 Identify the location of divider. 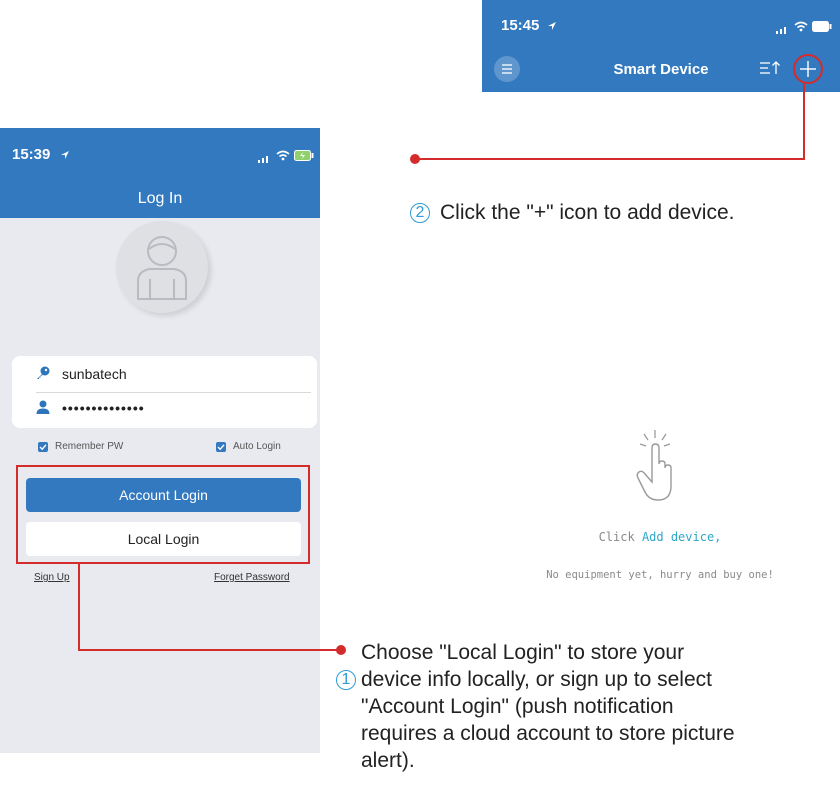
(173, 392).